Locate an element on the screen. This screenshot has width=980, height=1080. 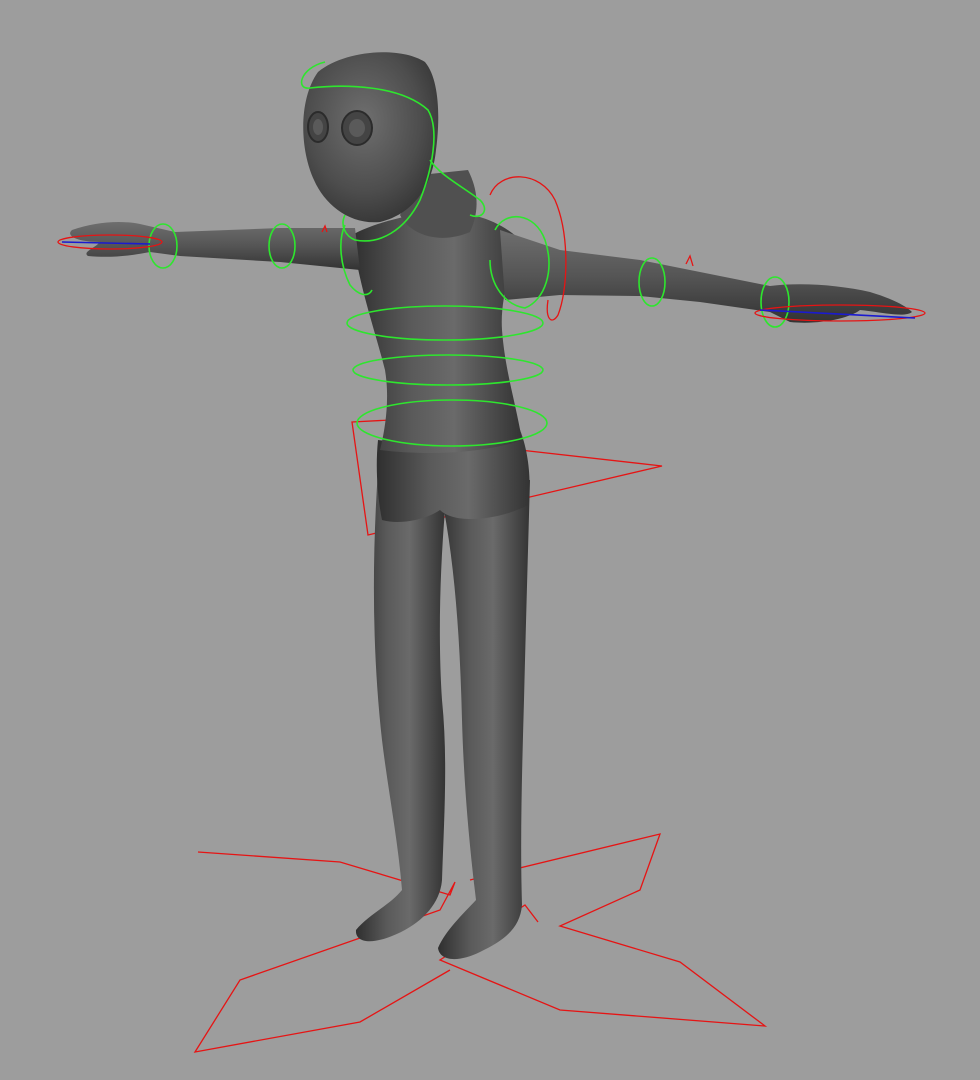
character-arm-left is located at coordinates (215, 246).